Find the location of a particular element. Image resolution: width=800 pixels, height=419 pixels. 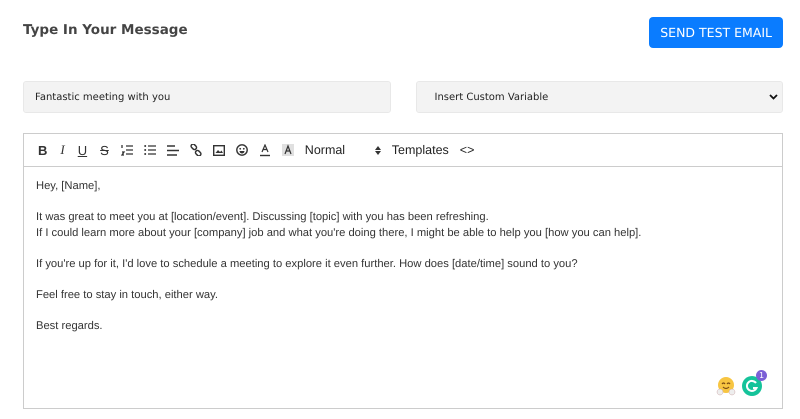

align-left-icon is located at coordinates (172, 150).